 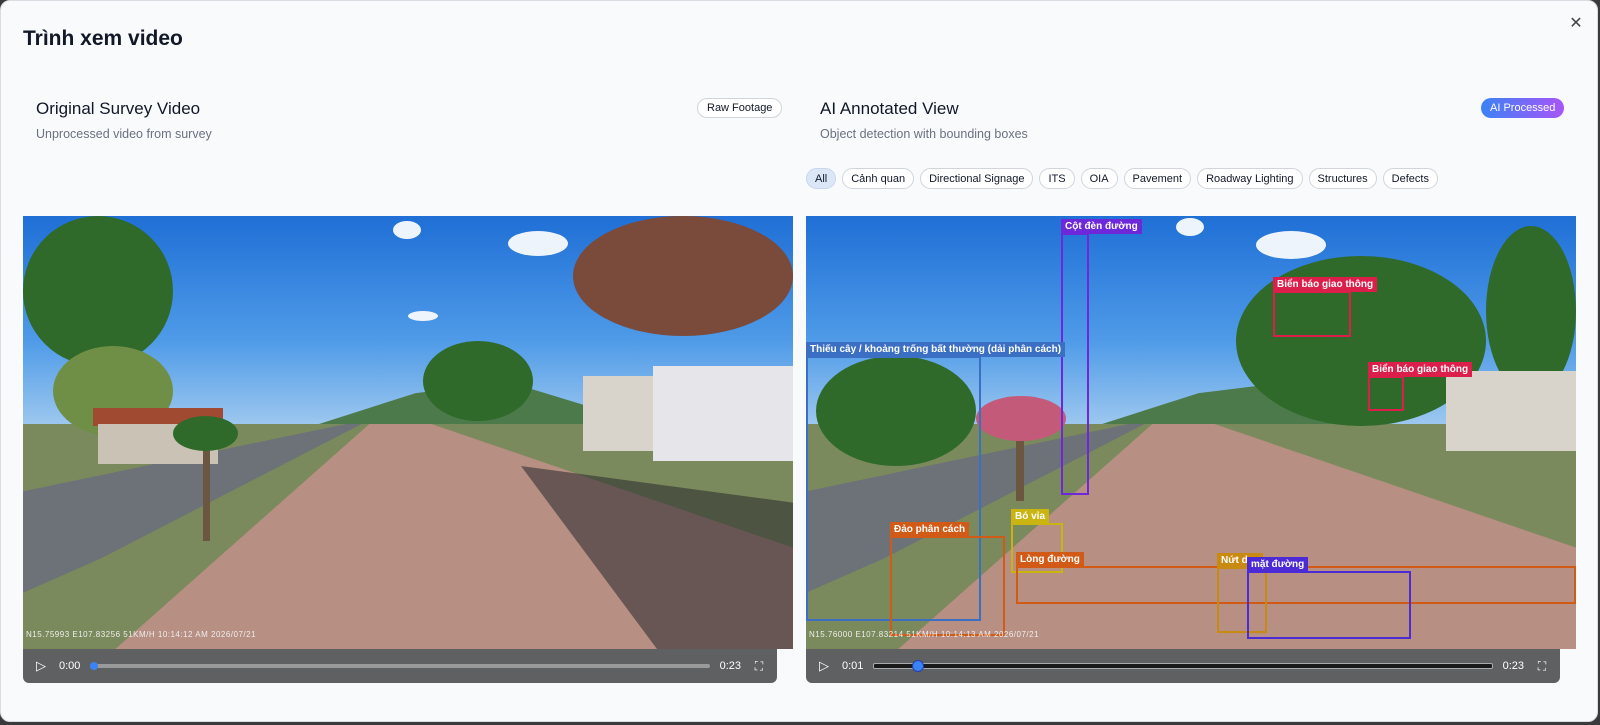 What do you see at coordinates (1342, 178) in the screenshot?
I see `filter-chip-structures: Structures` at bounding box center [1342, 178].